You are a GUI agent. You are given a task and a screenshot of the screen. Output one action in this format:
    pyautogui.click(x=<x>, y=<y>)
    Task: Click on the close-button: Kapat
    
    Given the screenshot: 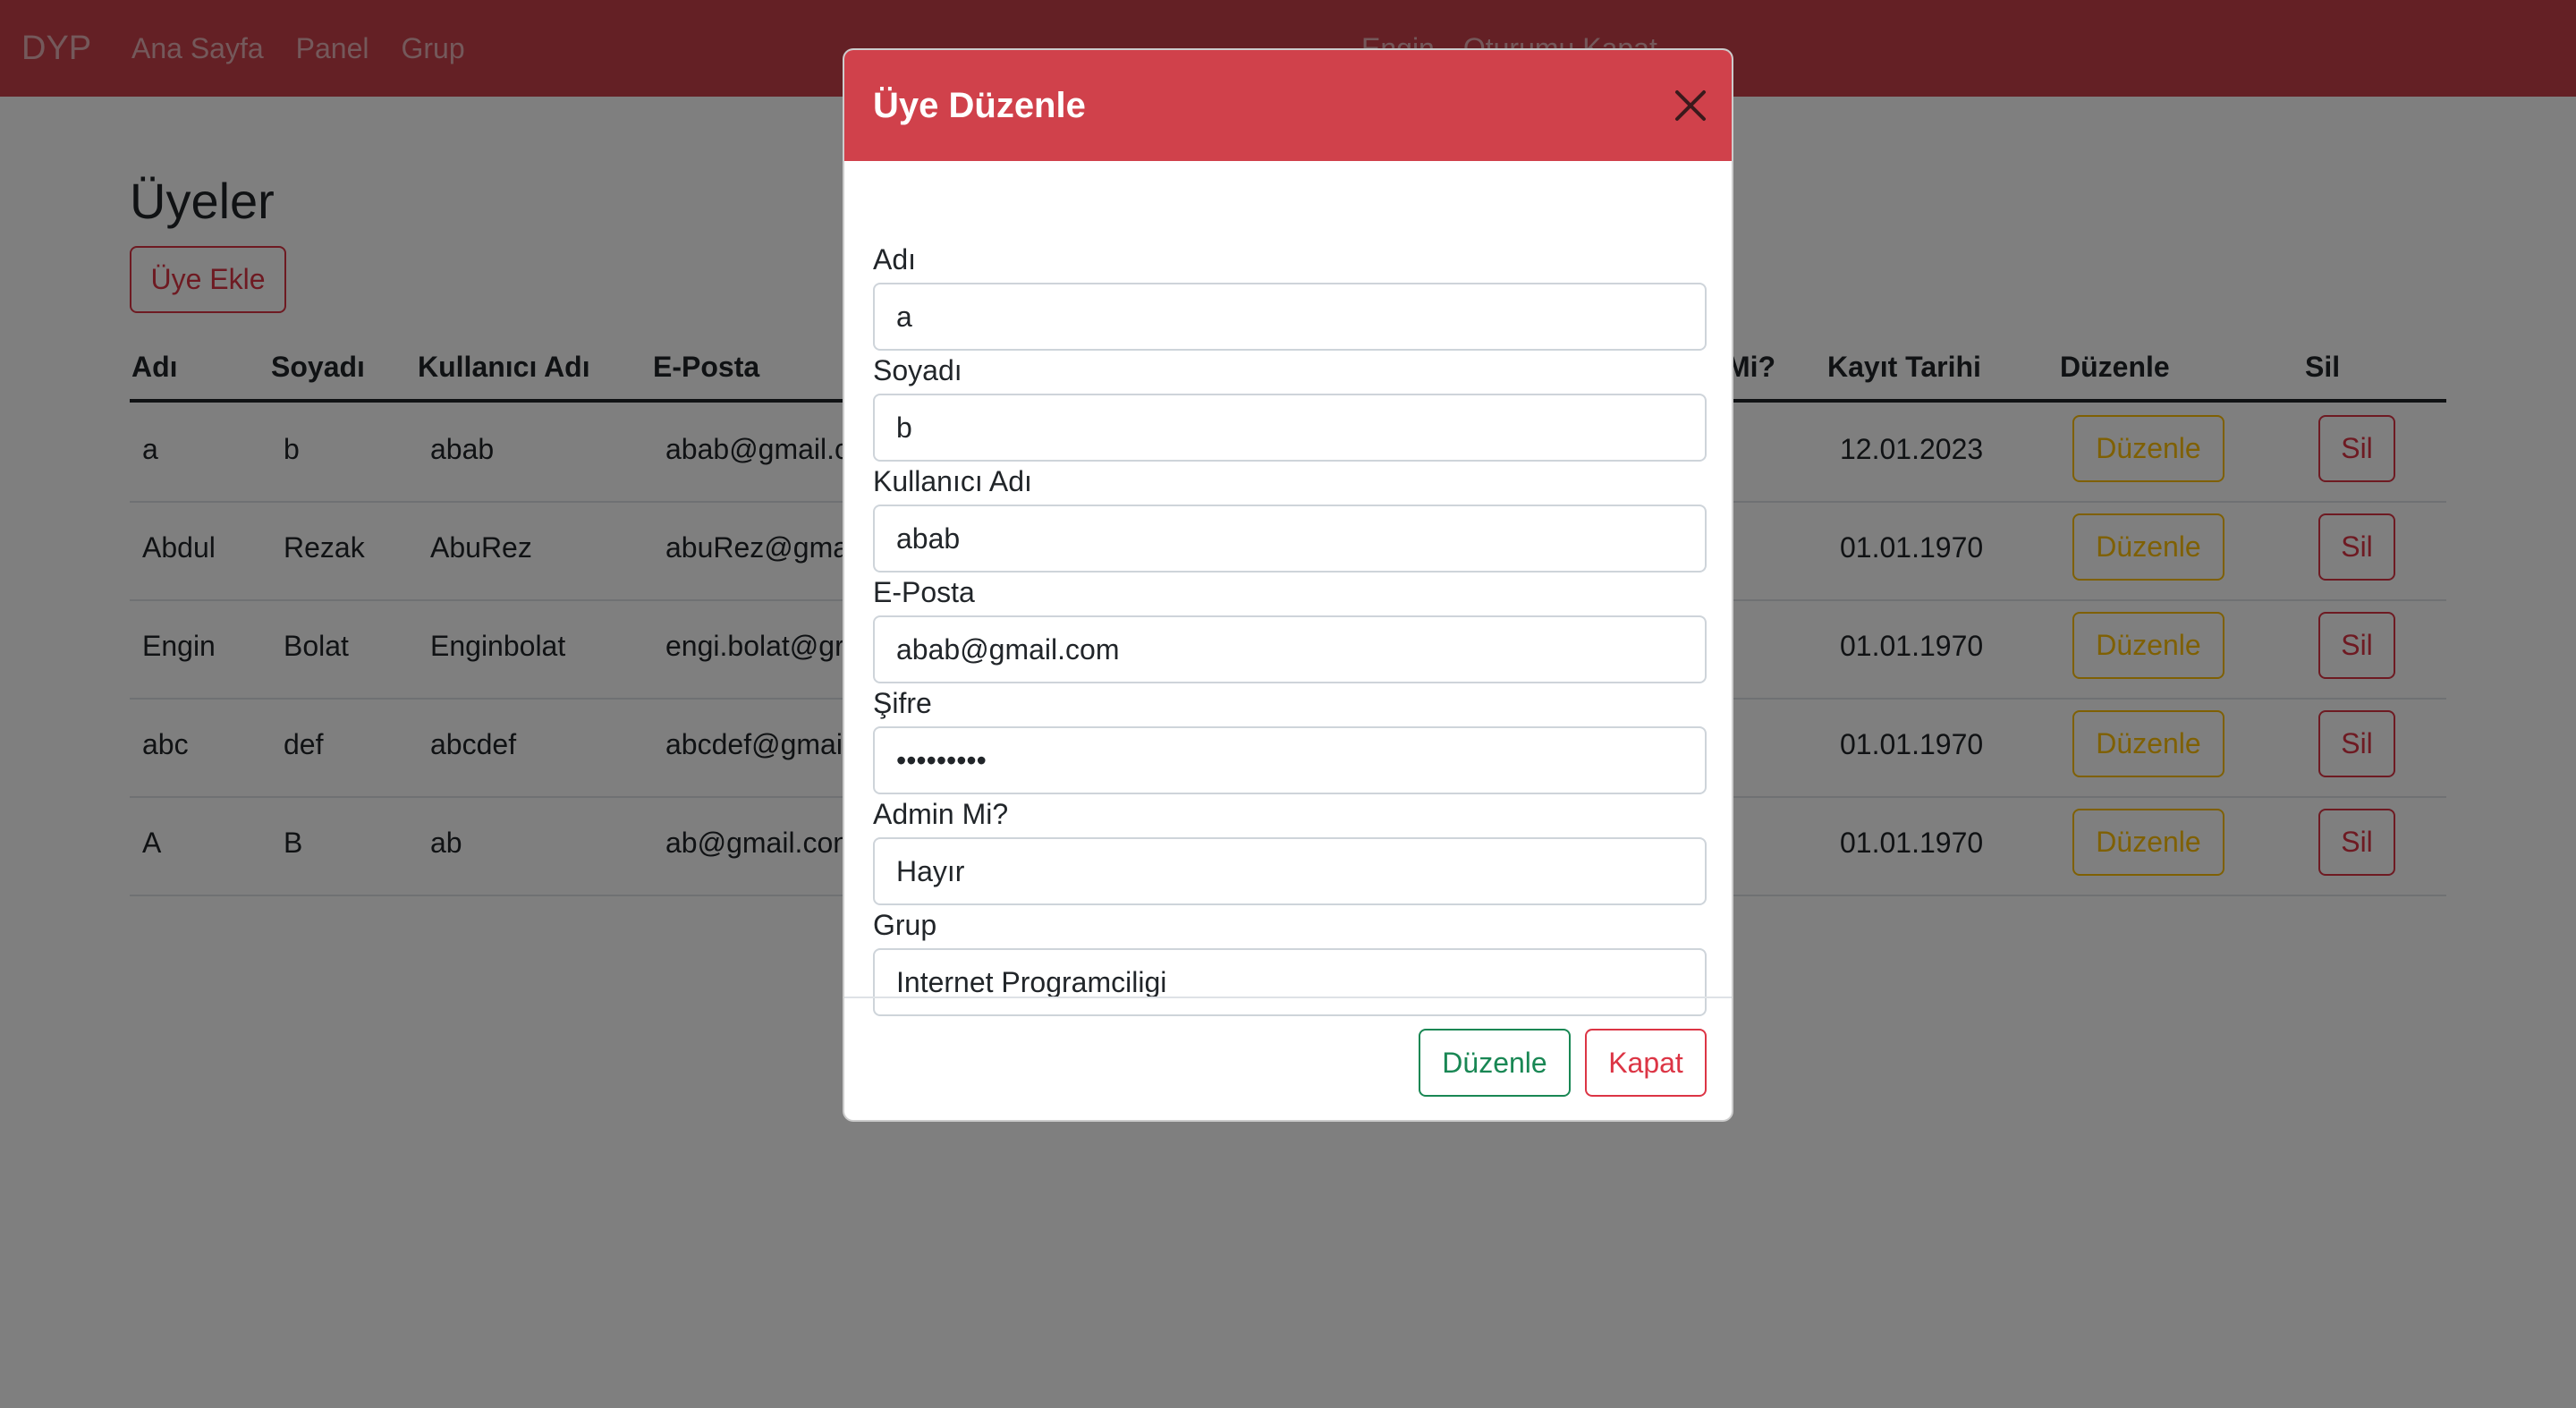 What is the action you would take?
    pyautogui.click(x=1646, y=1063)
    